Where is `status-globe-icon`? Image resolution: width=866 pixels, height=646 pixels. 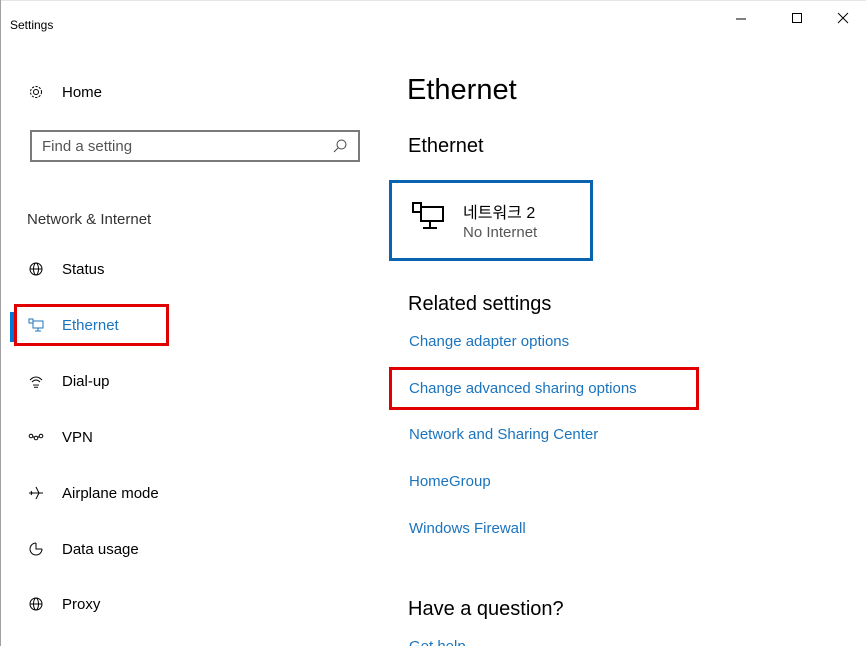
status-globe-icon is located at coordinates (36, 269).